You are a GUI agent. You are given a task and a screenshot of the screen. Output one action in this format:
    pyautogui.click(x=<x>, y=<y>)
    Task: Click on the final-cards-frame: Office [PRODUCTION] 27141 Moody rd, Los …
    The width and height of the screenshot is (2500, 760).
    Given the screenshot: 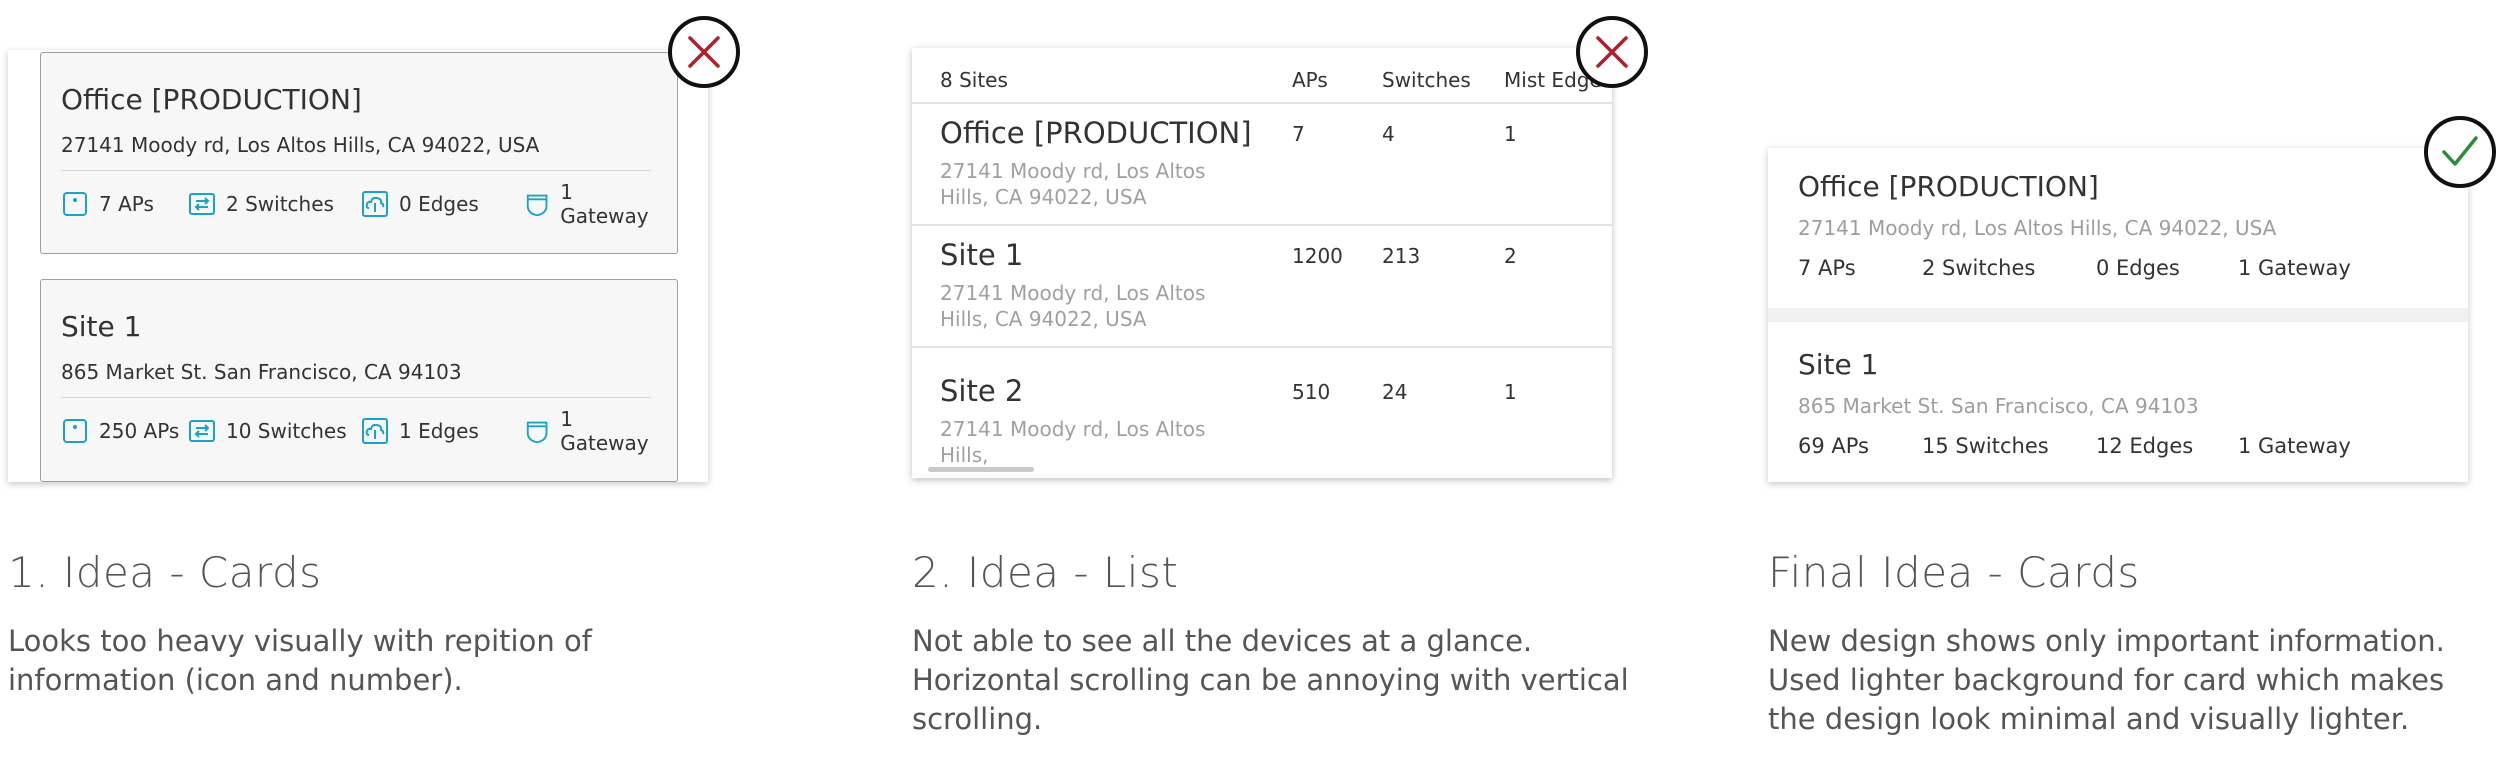 What is the action you would take?
    pyautogui.click(x=2118, y=315)
    